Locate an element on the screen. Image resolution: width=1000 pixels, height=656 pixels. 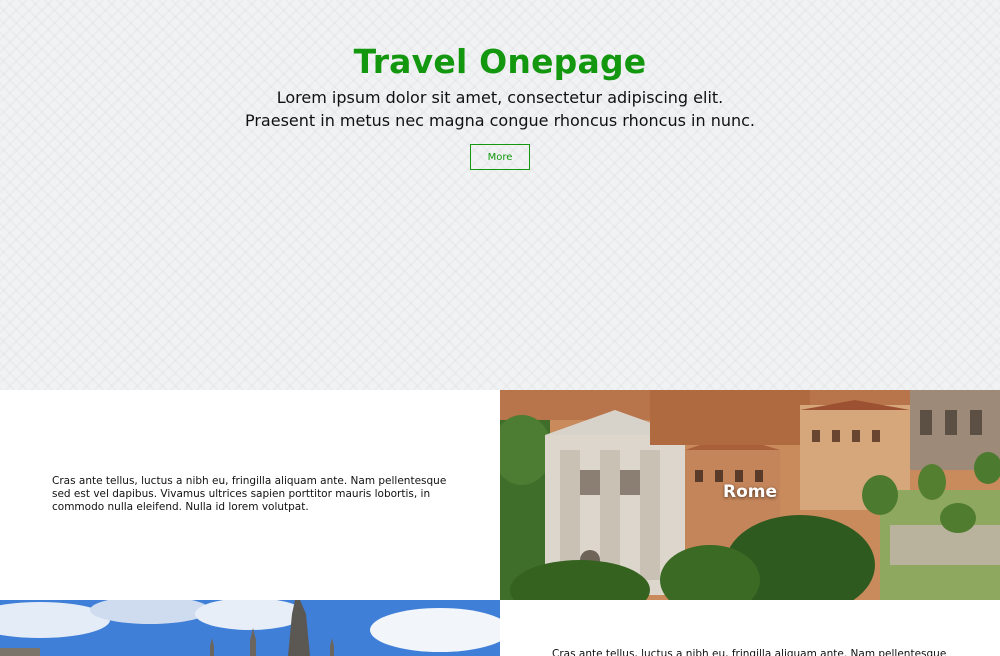
cathedral-image is located at coordinates (250, 628).